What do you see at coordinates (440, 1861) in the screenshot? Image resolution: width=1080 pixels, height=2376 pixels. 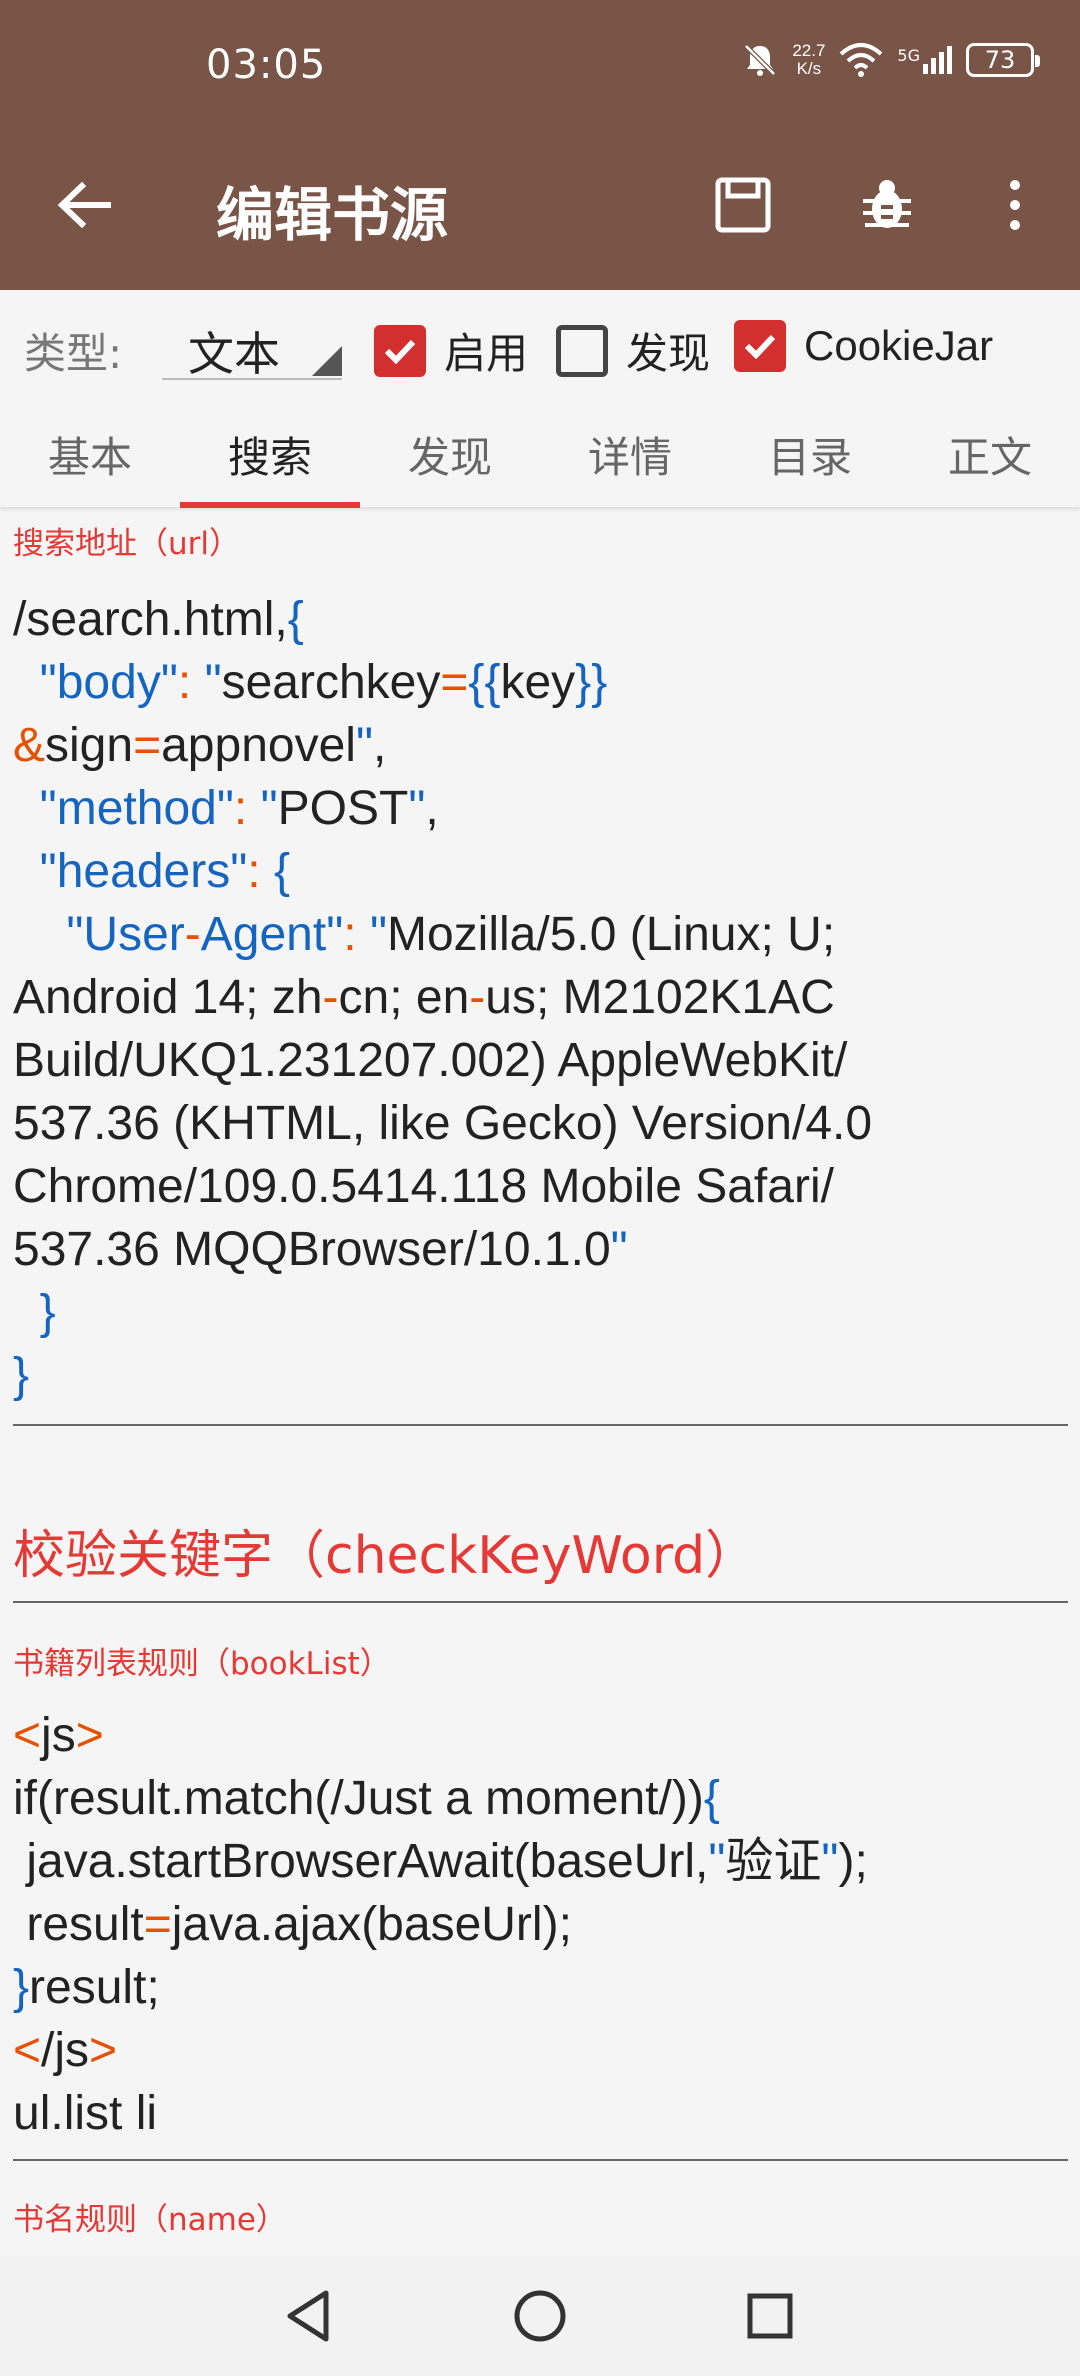 I see `code-line: java.startBrowserAwait(baseUrl,"验证");` at bounding box center [440, 1861].